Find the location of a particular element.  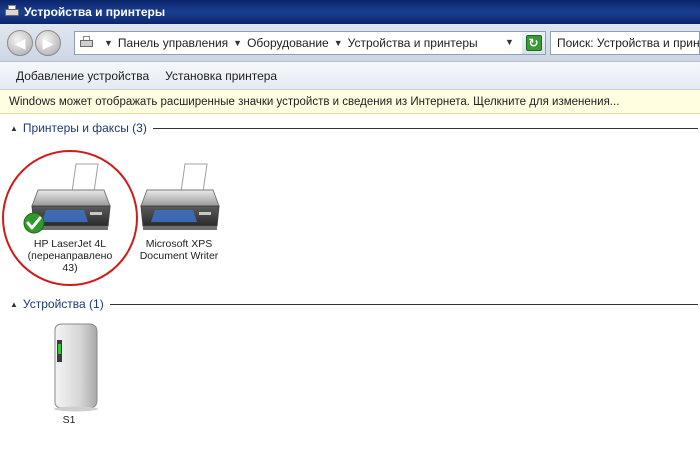

group-label-devices: Устройства (1) is located at coordinates (63, 304).